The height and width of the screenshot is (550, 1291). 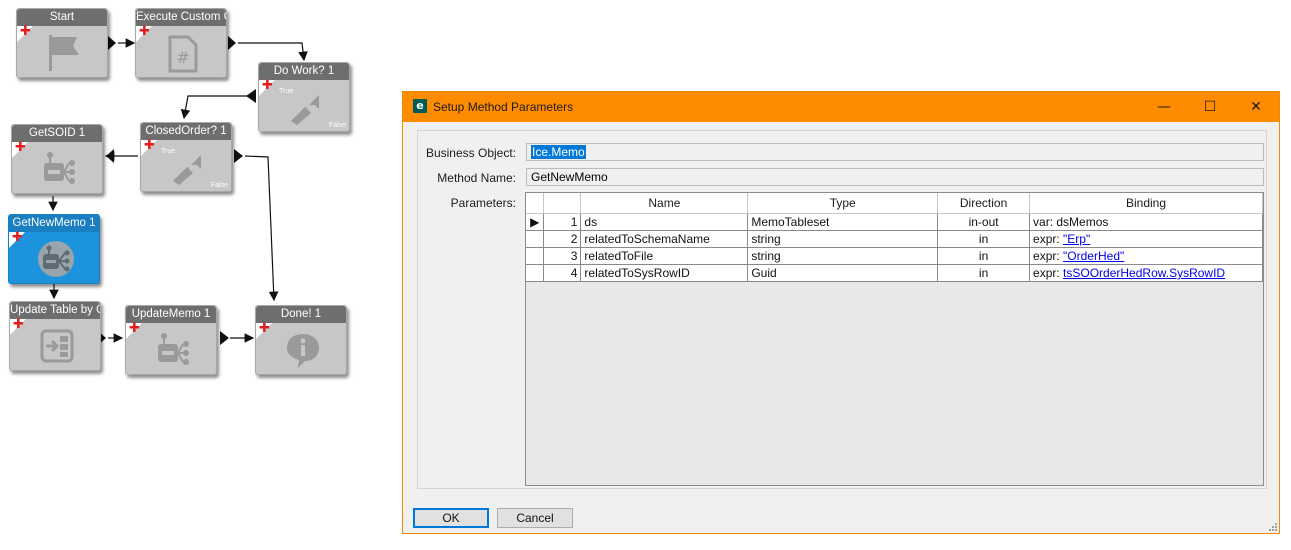 What do you see at coordinates (1076, 239) in the screenshot?
I see `binding-expression-link: "Erp"` at bounding box center [1076, 239].